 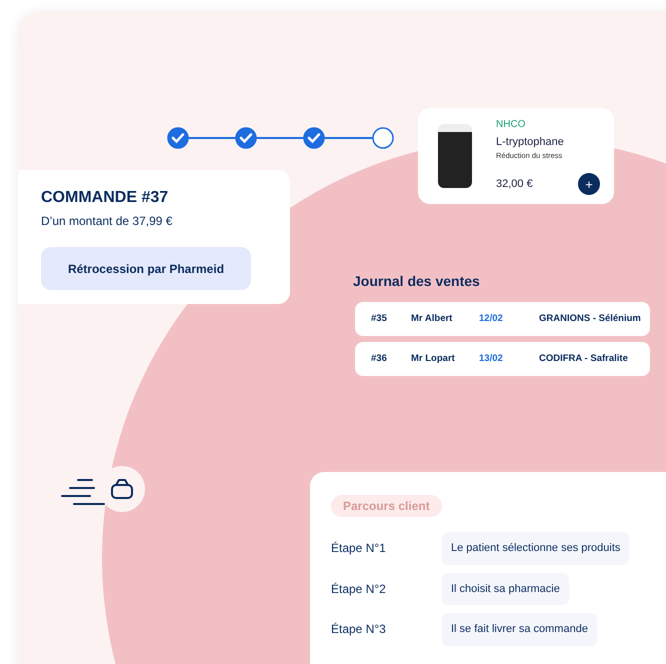 I want to click on order-title: COMMANDE #37, so click(x=105, y=198).